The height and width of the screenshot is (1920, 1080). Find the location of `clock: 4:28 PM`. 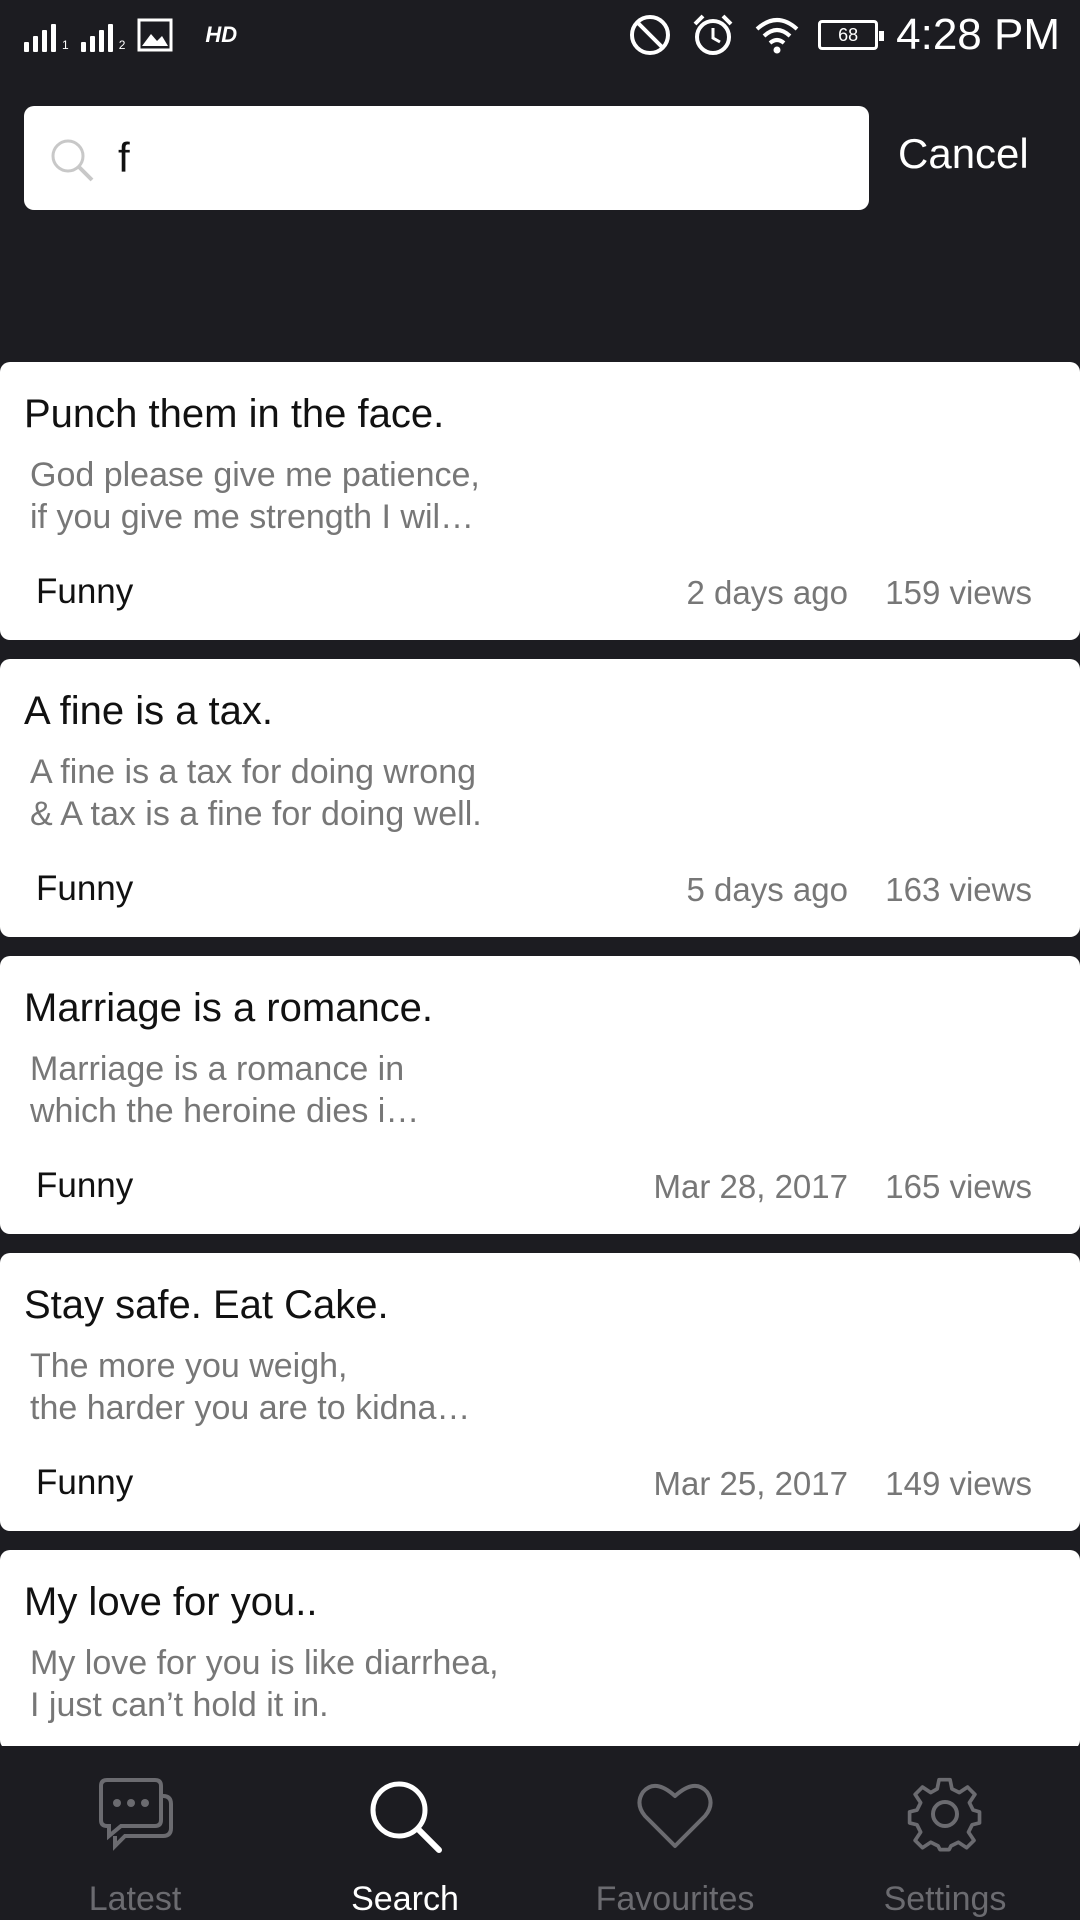

clock: 4:28 PM is located at coordinates (978, 34).